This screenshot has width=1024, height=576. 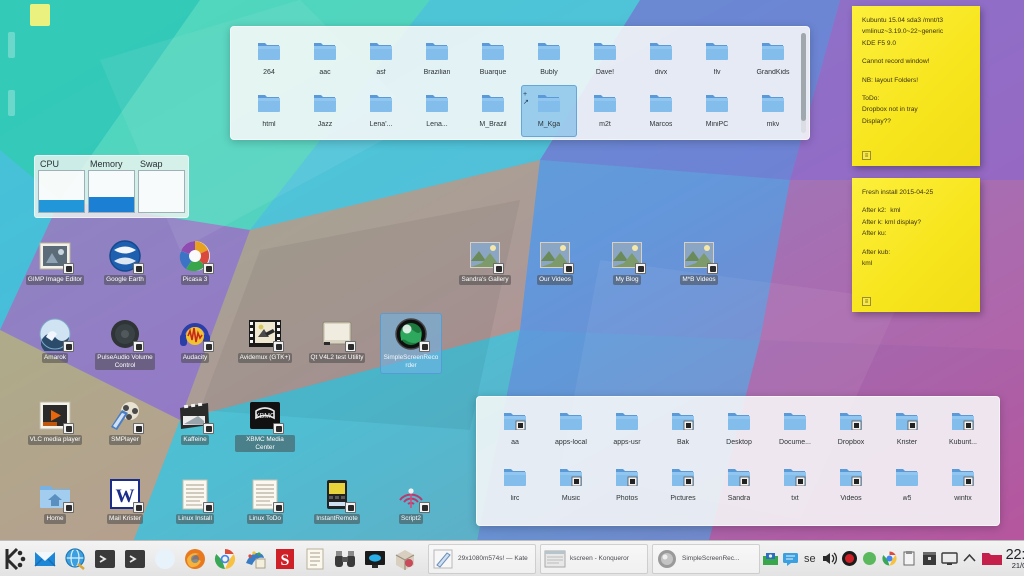 I want to click on folder-item: Desktop, so click(x=739, y=431).